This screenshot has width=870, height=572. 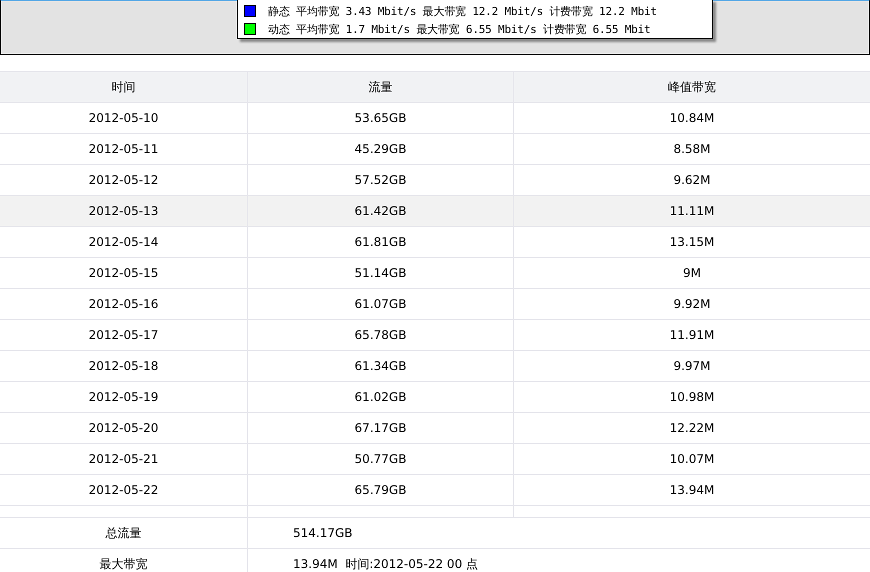 What do you see at coordinates (124, 118) in the screenshot?
I see `table-cell: 2012-05-10` at bounding box center [124, 118].